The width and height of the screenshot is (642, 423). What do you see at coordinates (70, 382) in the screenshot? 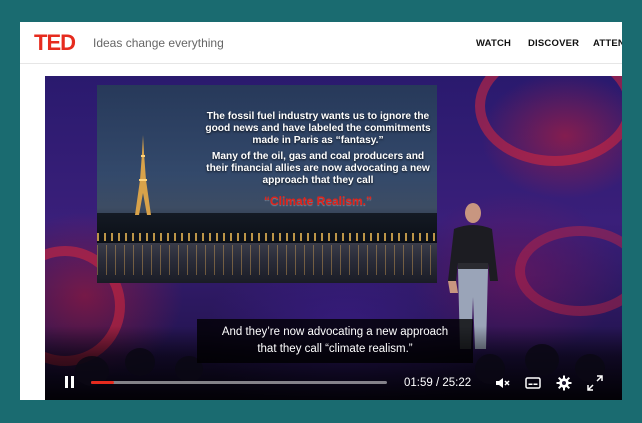
I see `pause-button` at bounding box center [70, 382].